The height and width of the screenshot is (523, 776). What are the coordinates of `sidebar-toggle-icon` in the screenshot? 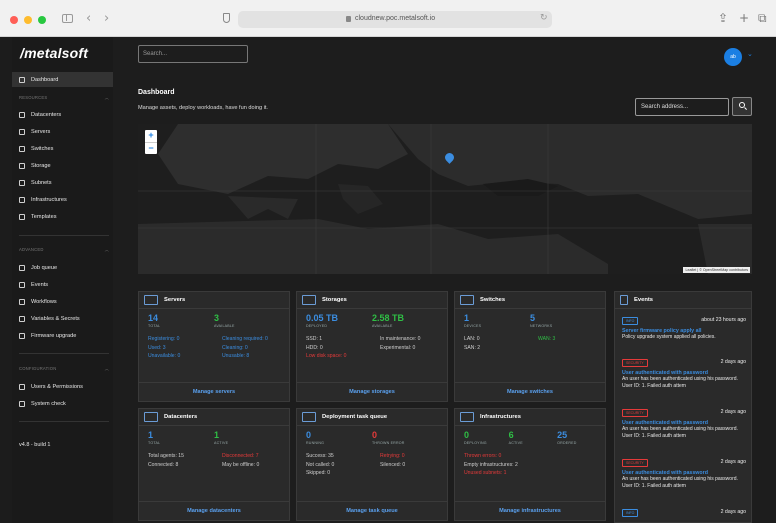 It's located at (67, 18).